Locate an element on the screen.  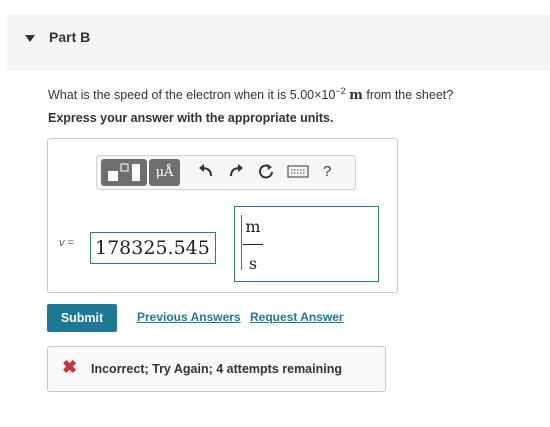
answer-value-input: 178325.545 is located at coordinates (153, 248).